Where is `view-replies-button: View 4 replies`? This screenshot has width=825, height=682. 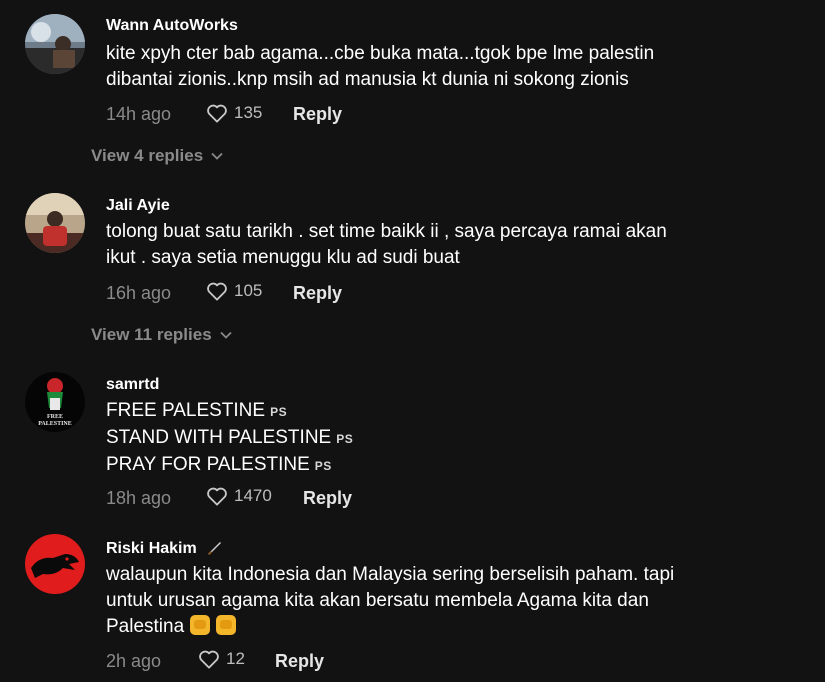
view-replies-button: View 4 replies is located at coordinates (157, 156).